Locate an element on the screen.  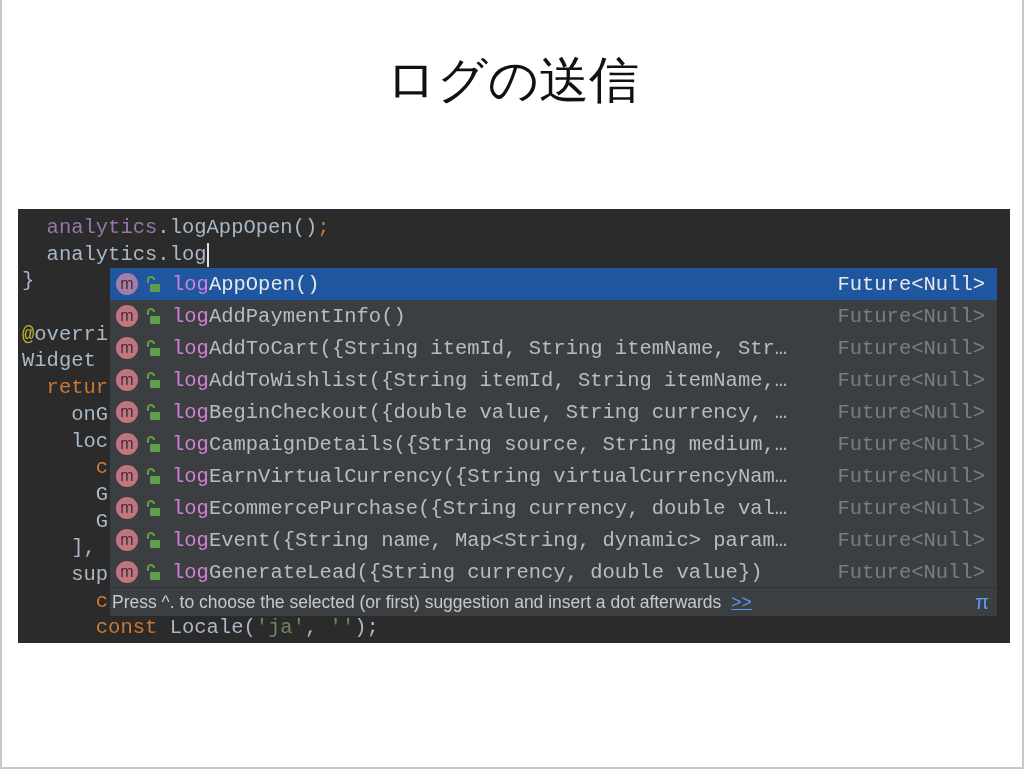
suggestion-item: m logEvent({String name, Map<String, dynamic> param… Future<Null> is located at coordinates (553, 540).